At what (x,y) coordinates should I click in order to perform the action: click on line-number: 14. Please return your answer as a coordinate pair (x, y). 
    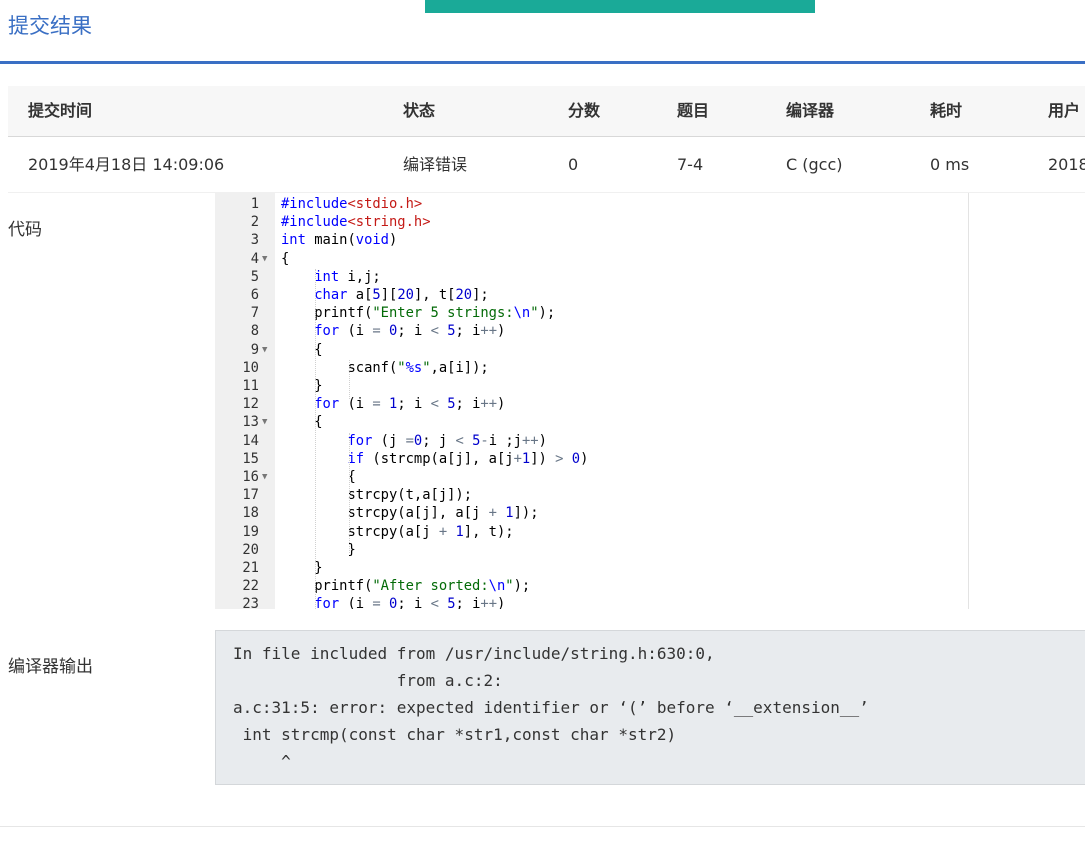
    Looking at the image, I should click on (250, 440).